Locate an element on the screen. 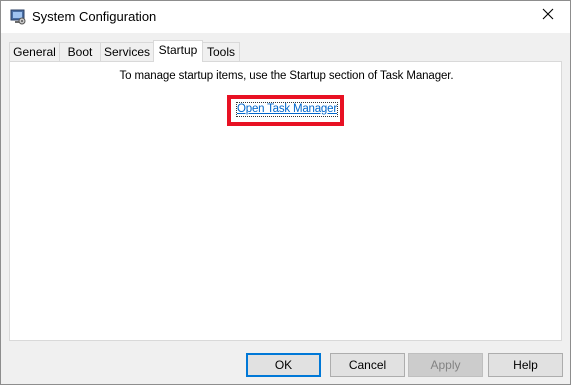 This screenshot has height=385, width=571. tab-boot: Boot is located at coordinates (80, 51).